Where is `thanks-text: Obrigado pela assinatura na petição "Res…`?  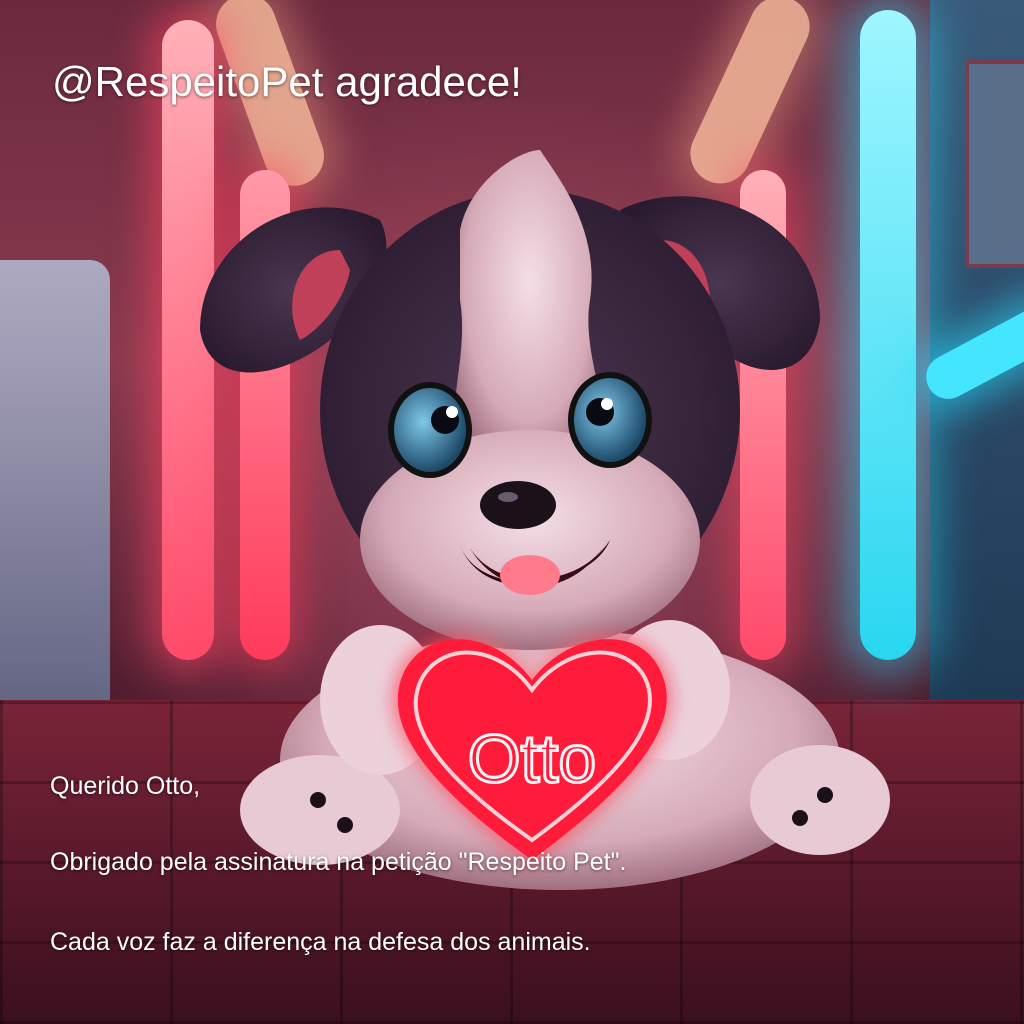
thanks-text: Obrigado pela assinatura na petição "Res… is located at coordinates (338, 862).